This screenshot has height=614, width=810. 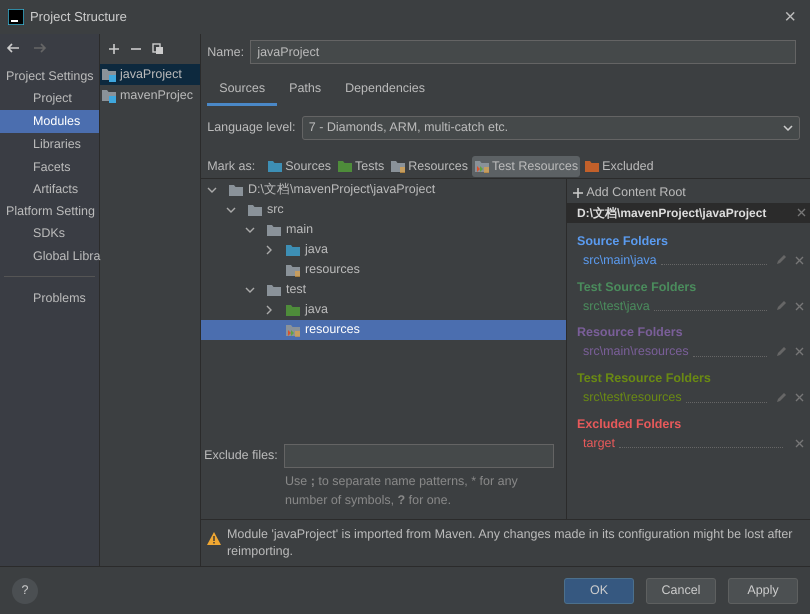 What do you see at coordinates (251, 127) in the screenshot?
I see `language-level-label: Language level:` at bounding box center [251, 127].